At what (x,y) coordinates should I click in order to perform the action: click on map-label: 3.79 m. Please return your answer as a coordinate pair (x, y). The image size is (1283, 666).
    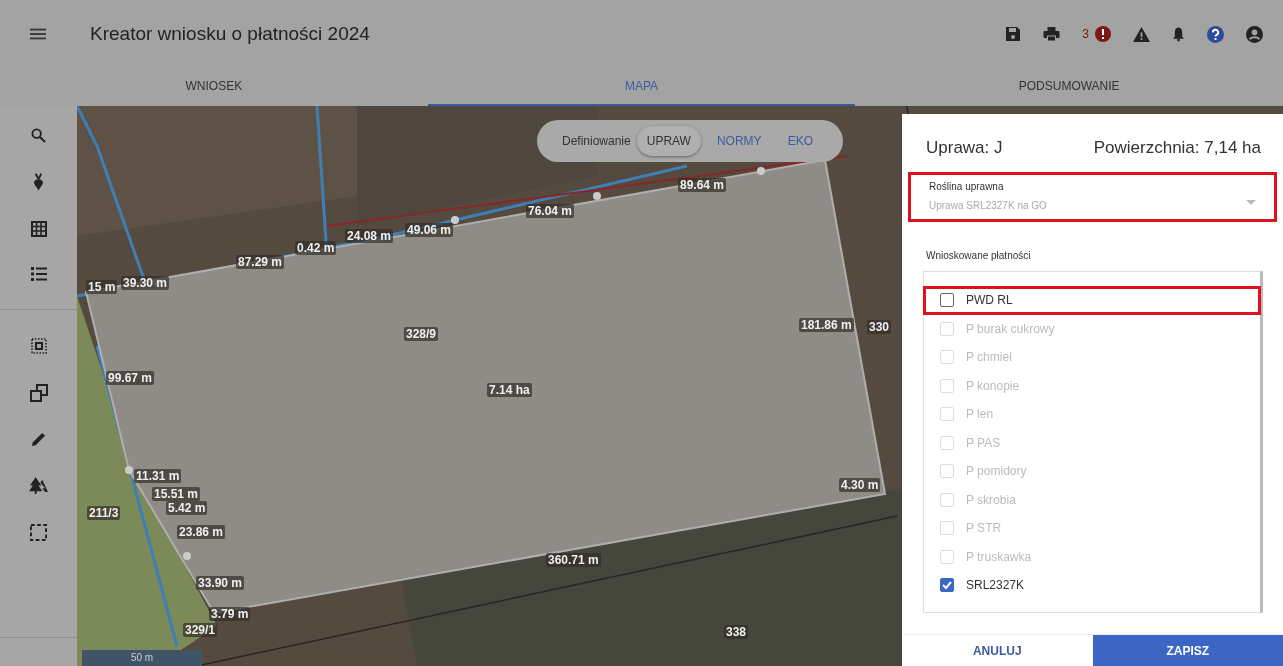
    Looking at the image, I should click on (230, 614).